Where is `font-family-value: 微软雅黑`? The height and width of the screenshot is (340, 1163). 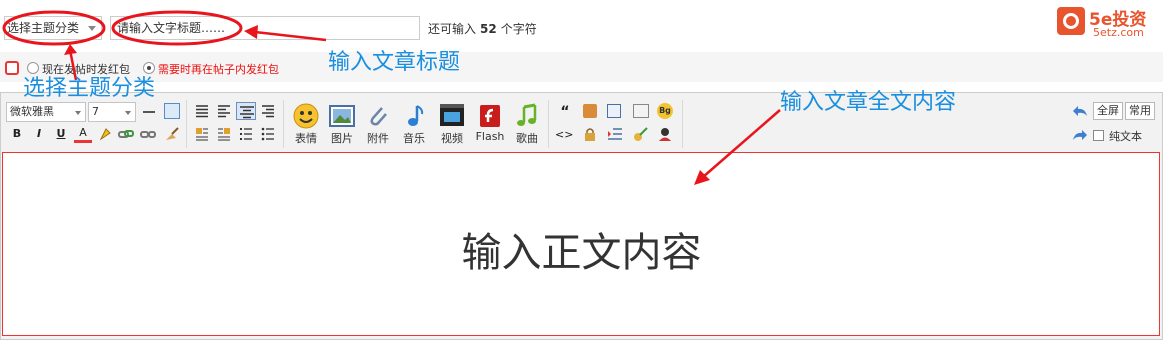 font-family-value: 微软雅黑 is located at coordinates (32, 111).